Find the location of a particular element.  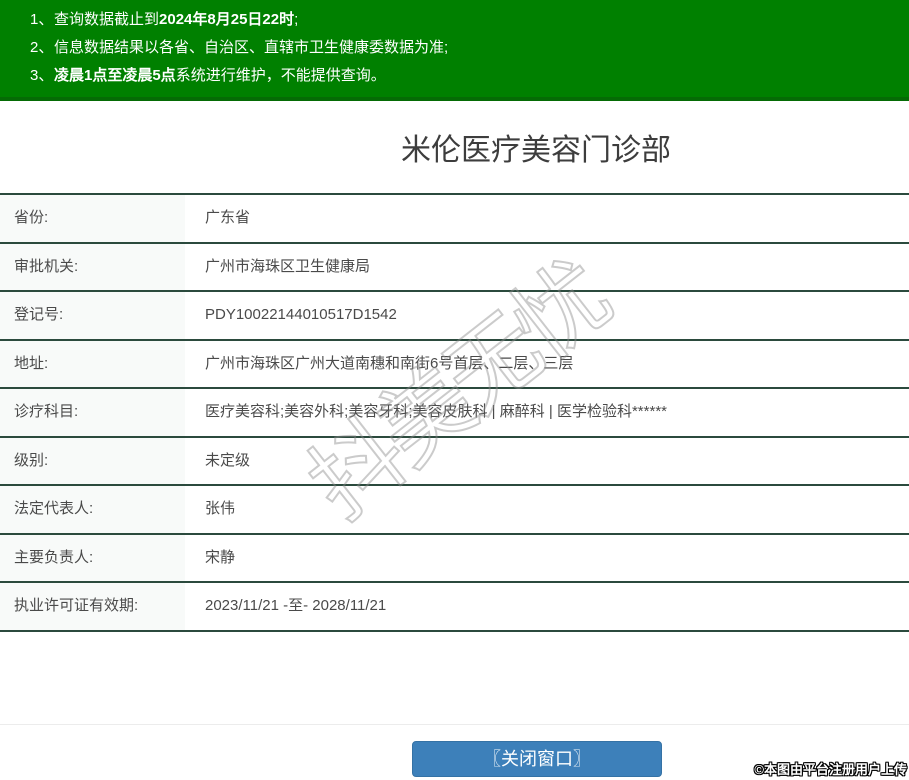

row-value: 广东省 is located at coordinates (547, 218).